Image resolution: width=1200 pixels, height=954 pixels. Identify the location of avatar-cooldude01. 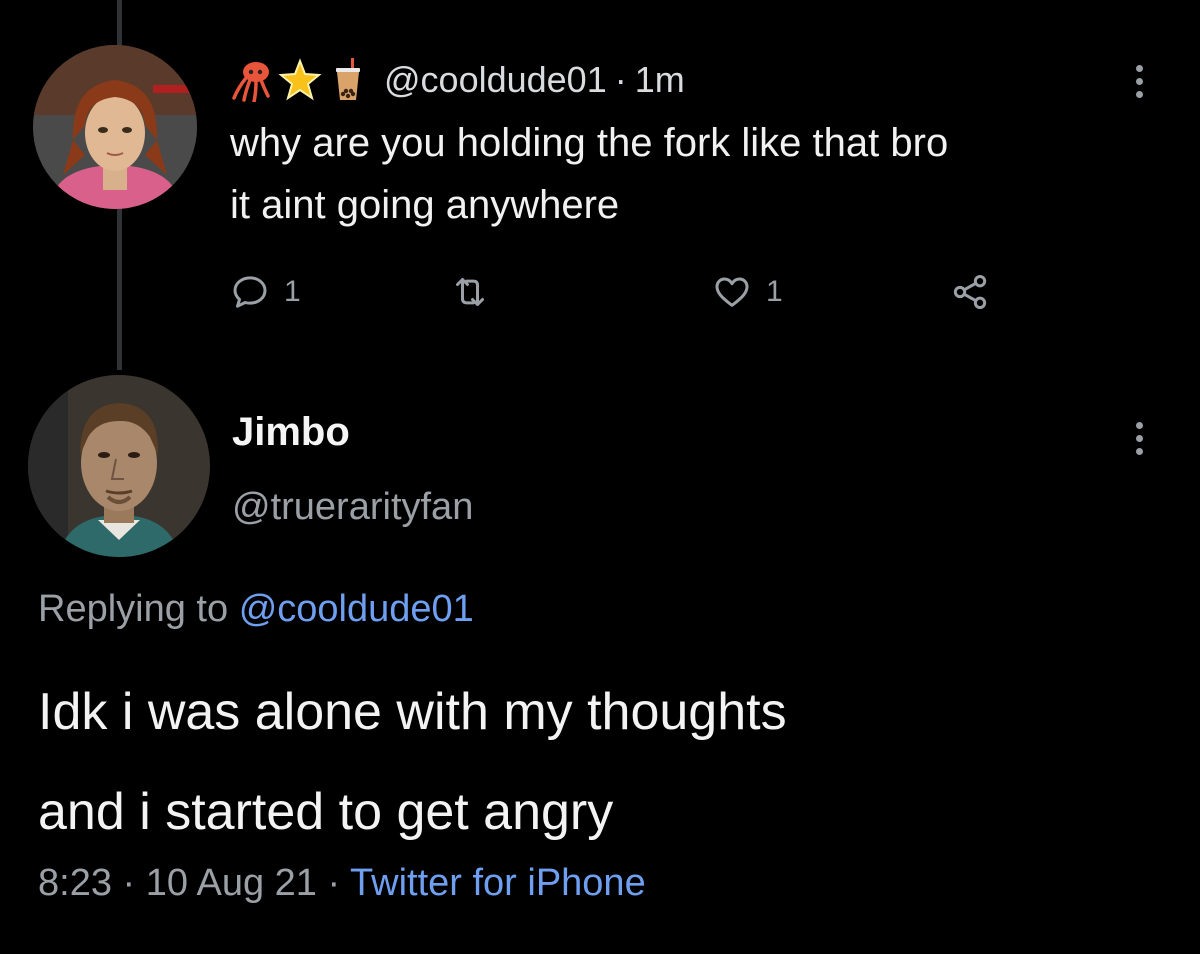
(115, 127).